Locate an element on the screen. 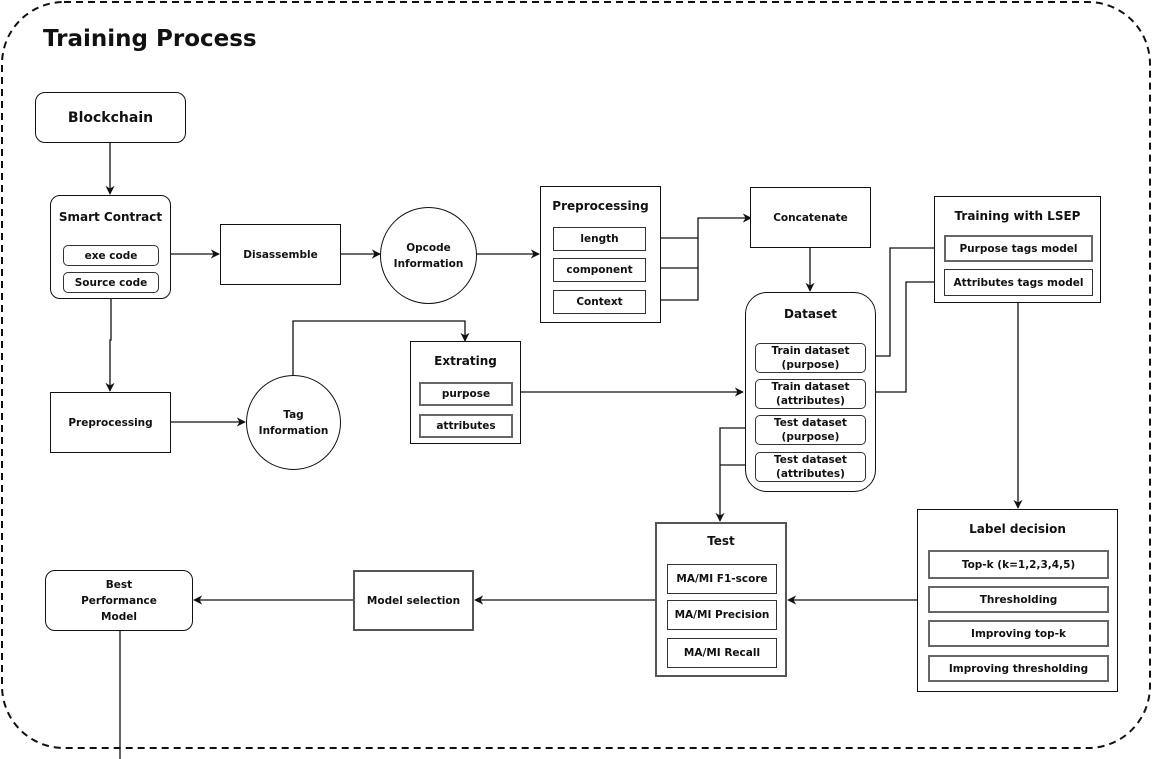 This screenshot has height=759, width=1153. train-dataset-purpose-item: Train dataset (purpose) is located at coordinates (810, 358).